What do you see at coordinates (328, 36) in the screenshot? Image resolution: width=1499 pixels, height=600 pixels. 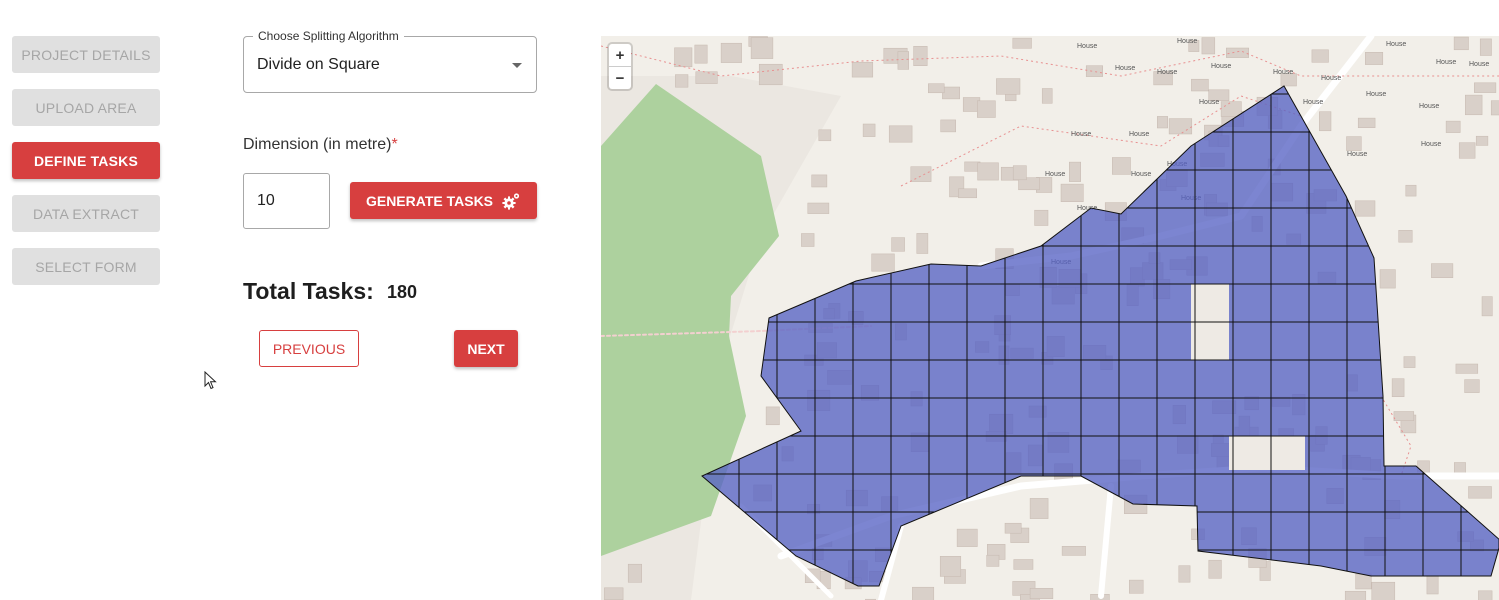 I see `algorithm-legend: Choose Splitting Algorithm` at bounding box center [328, 36].